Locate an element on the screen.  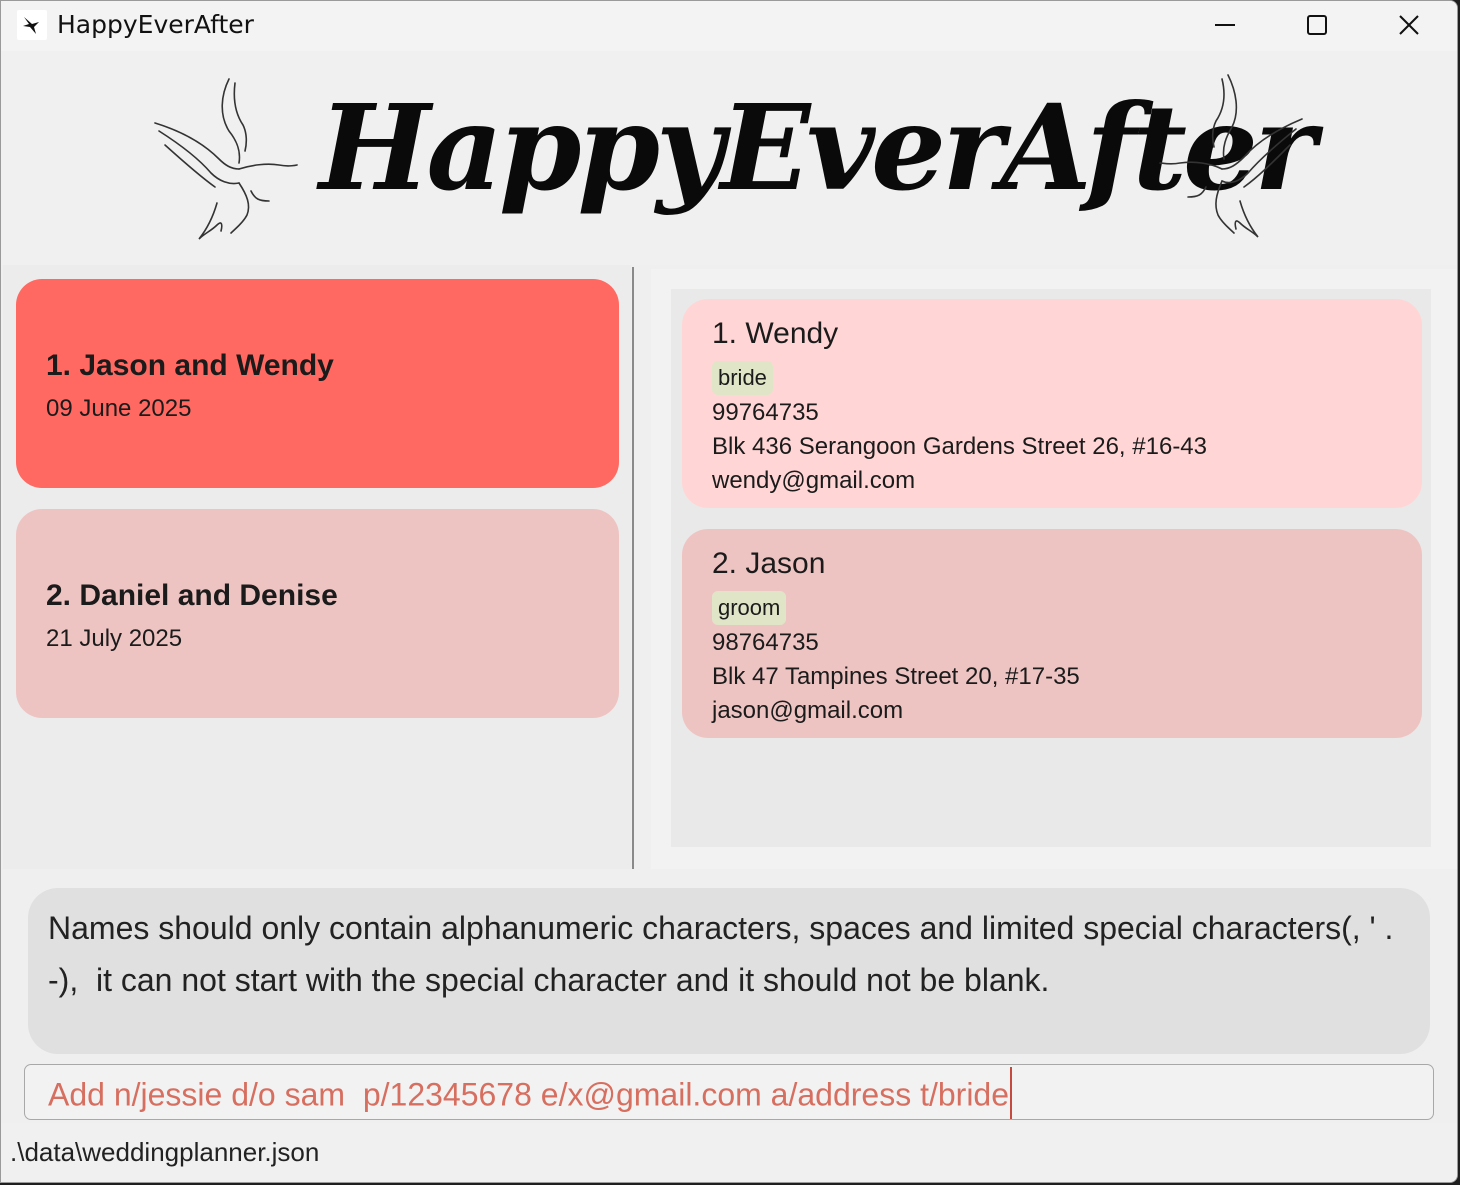
bird-icon is located at coordinates (32, 25).